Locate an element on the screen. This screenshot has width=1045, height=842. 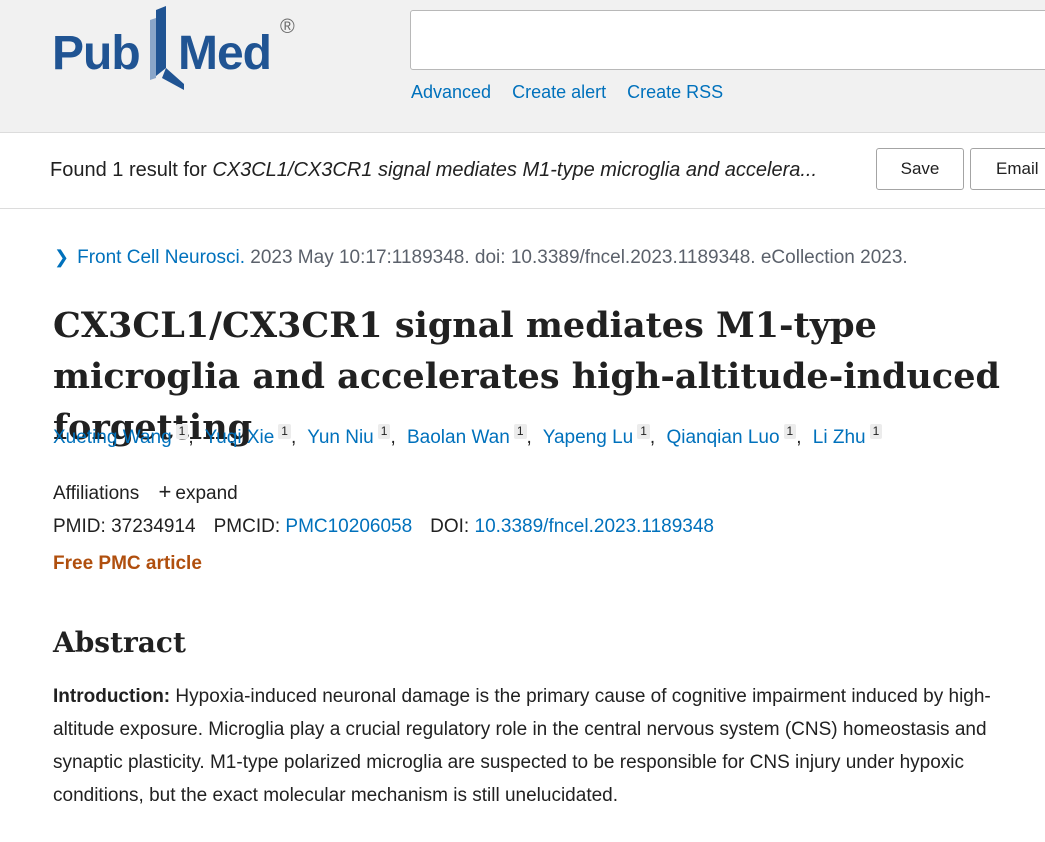
search-links: Advanced Create alert Create RSS is located at coordinates (575, 92).